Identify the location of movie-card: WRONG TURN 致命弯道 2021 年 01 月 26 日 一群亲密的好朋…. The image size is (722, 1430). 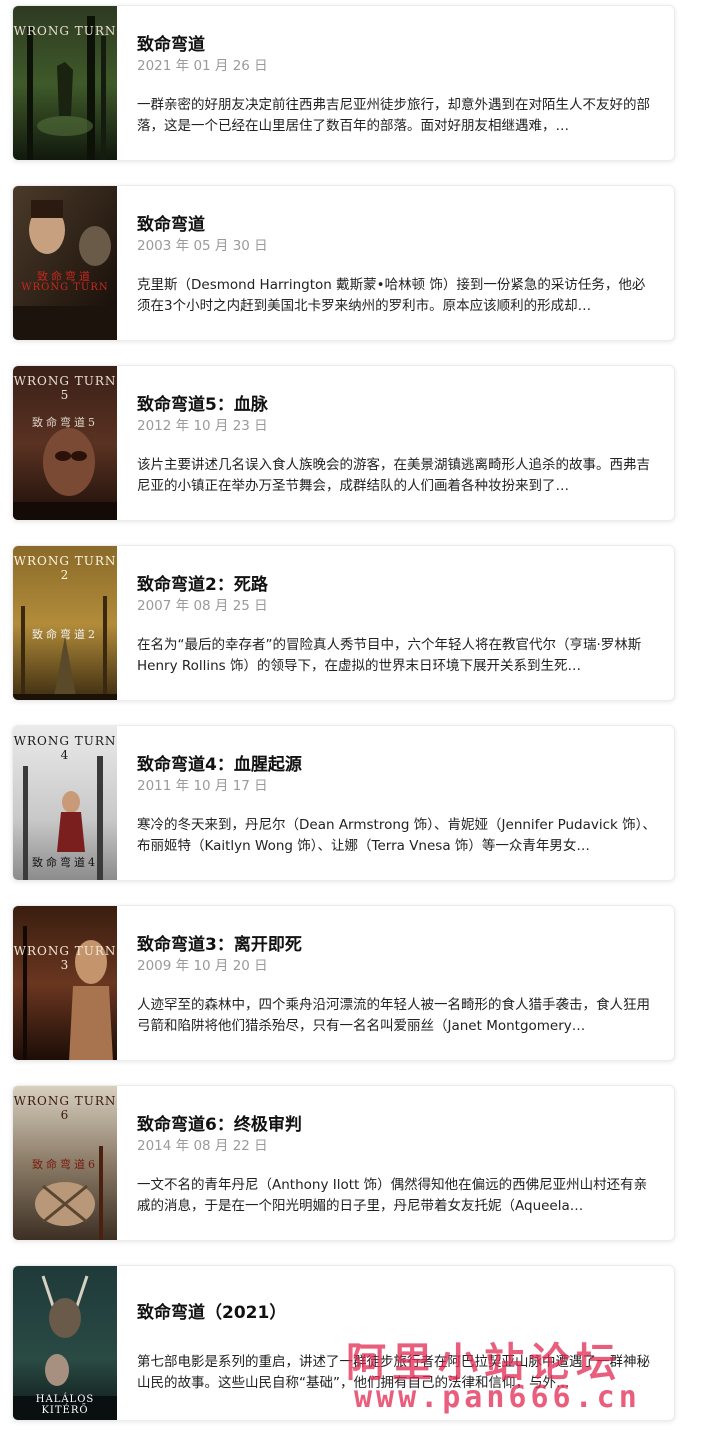
(343, 83).